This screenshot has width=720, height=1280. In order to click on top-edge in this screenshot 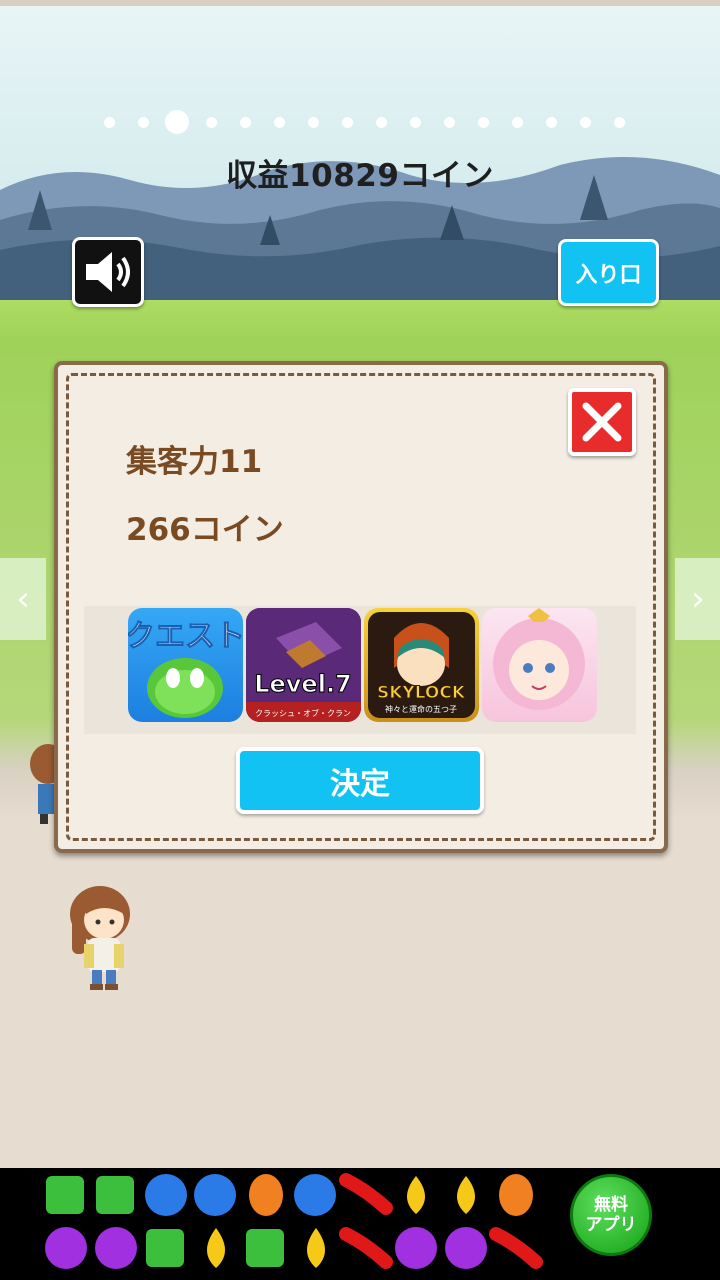, I will do `click(360, 3)`.